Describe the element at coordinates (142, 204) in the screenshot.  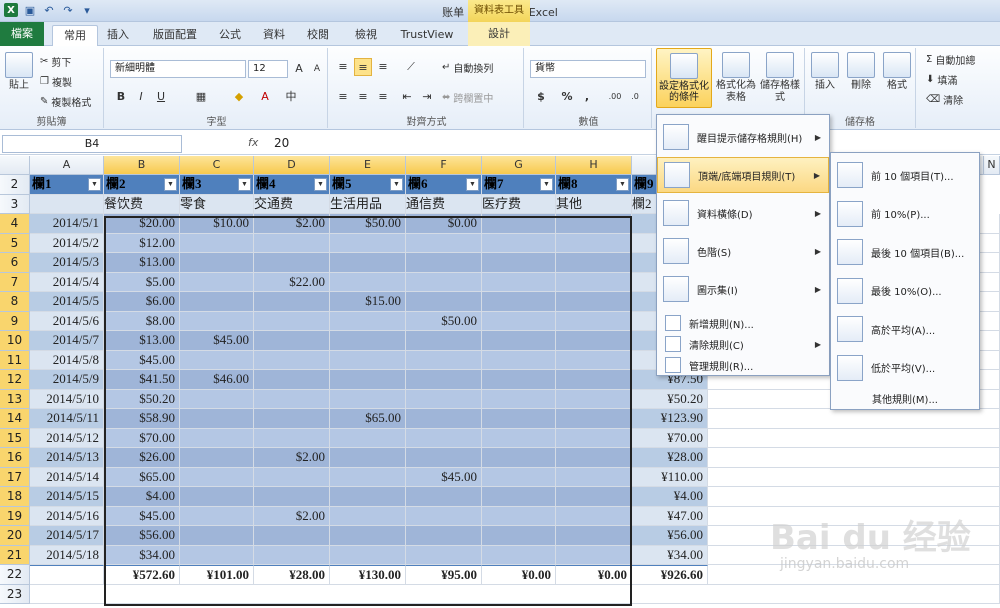
I see `table-cell: 餐饮费` at that location.